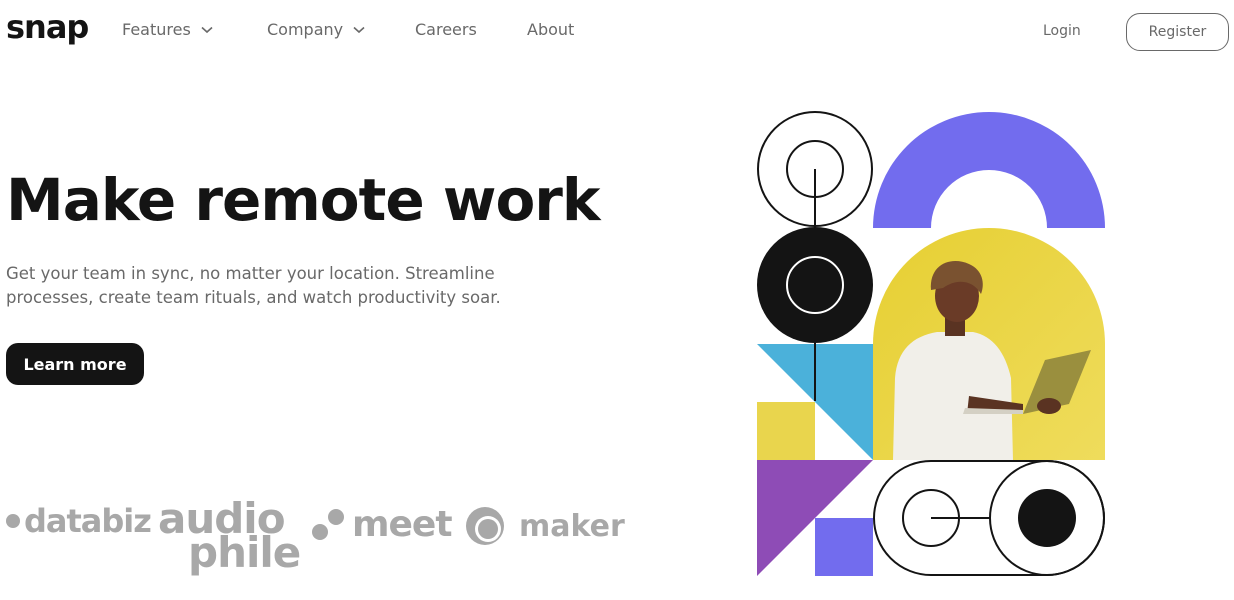  What do you see at coordinates (1062, 31) in the screenshot?
I see `login-link: Login` at bounding box center [1062, 31].